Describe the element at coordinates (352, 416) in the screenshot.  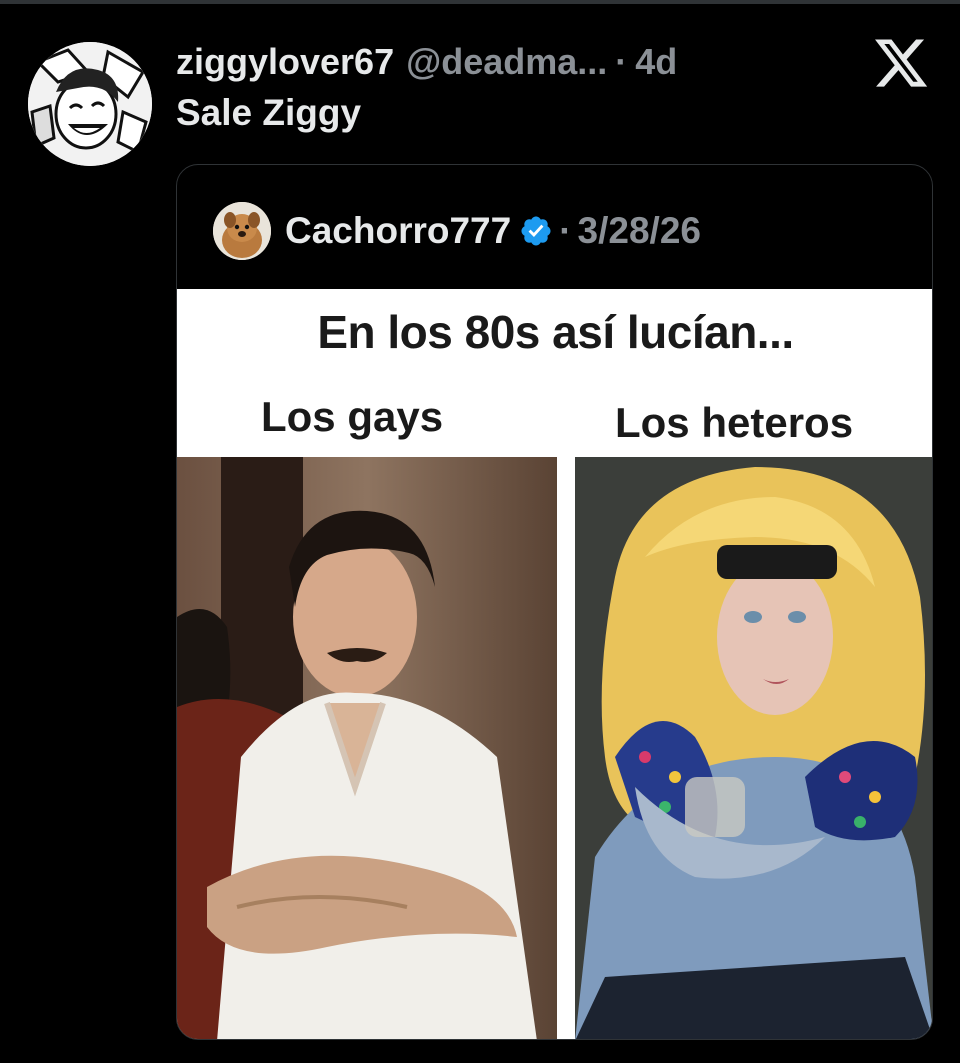
I see `meme-left-label: Los gays` at that location.